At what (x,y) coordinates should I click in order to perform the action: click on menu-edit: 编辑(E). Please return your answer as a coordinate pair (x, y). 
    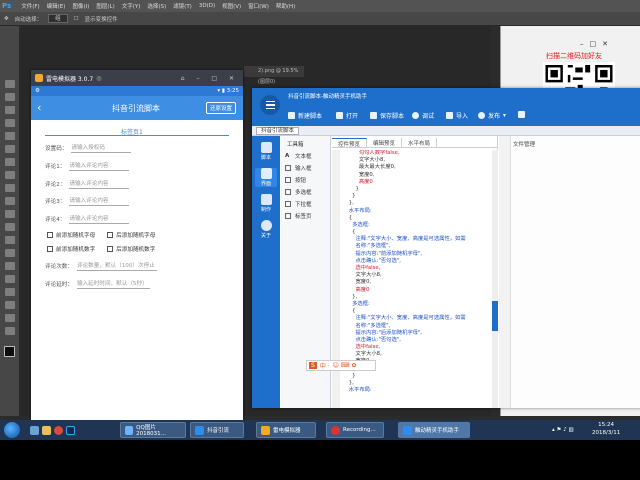
    Looking at the image, I should click on (56, 6).